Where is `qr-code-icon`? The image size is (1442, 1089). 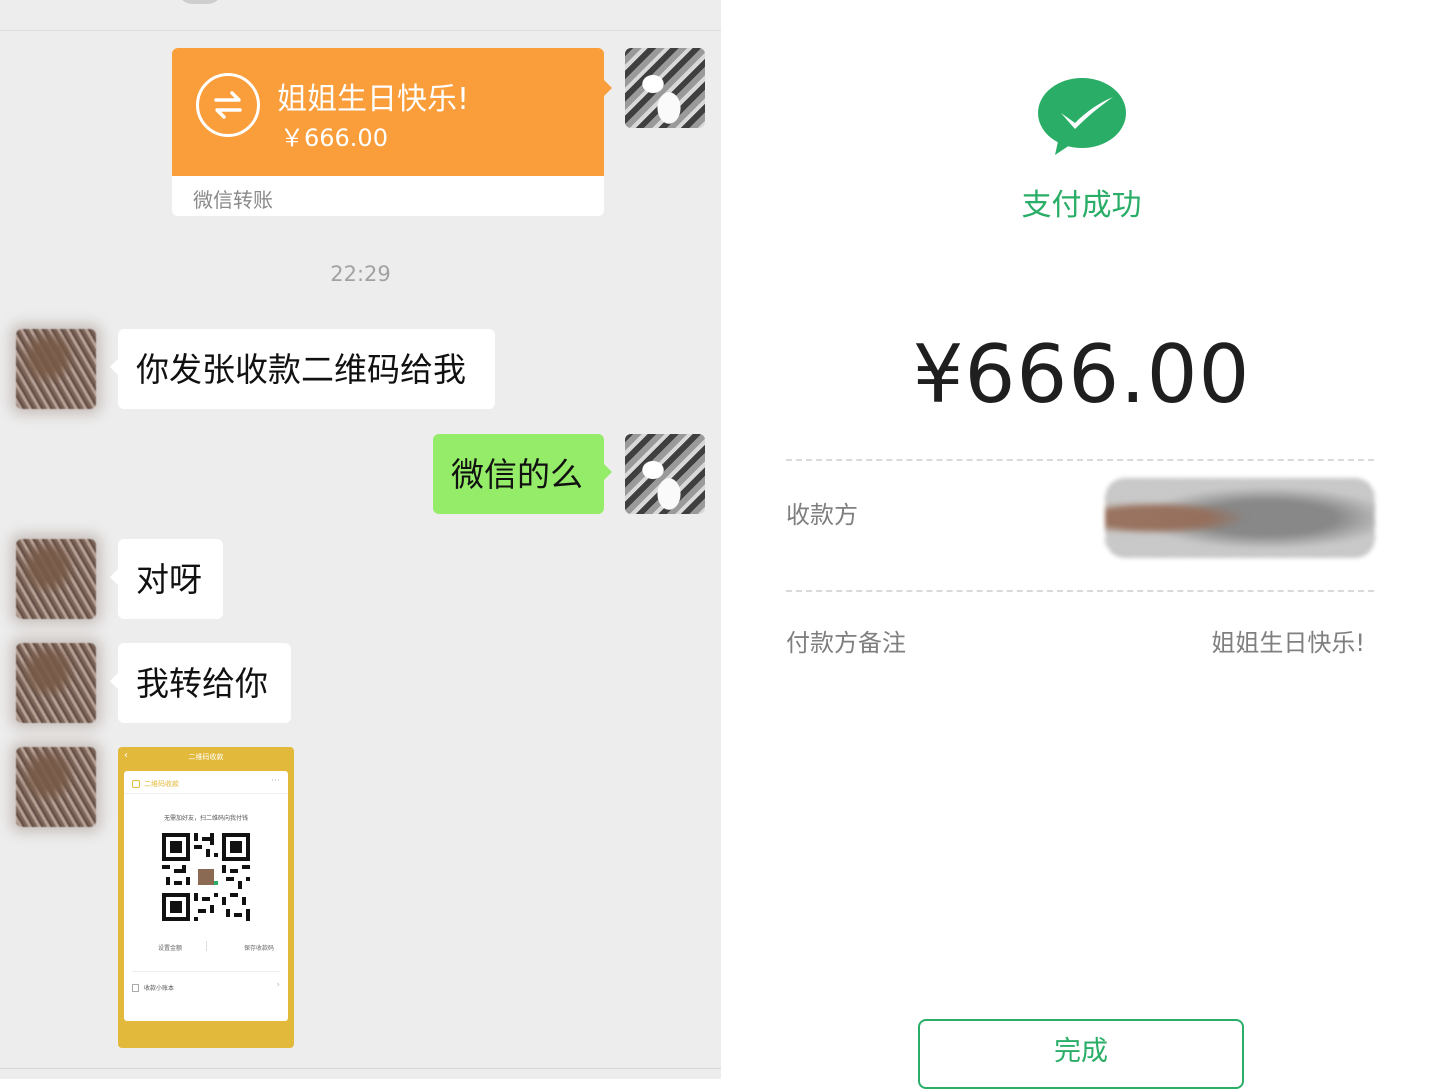
qr-code-icon is located at coordinates (206, 877).